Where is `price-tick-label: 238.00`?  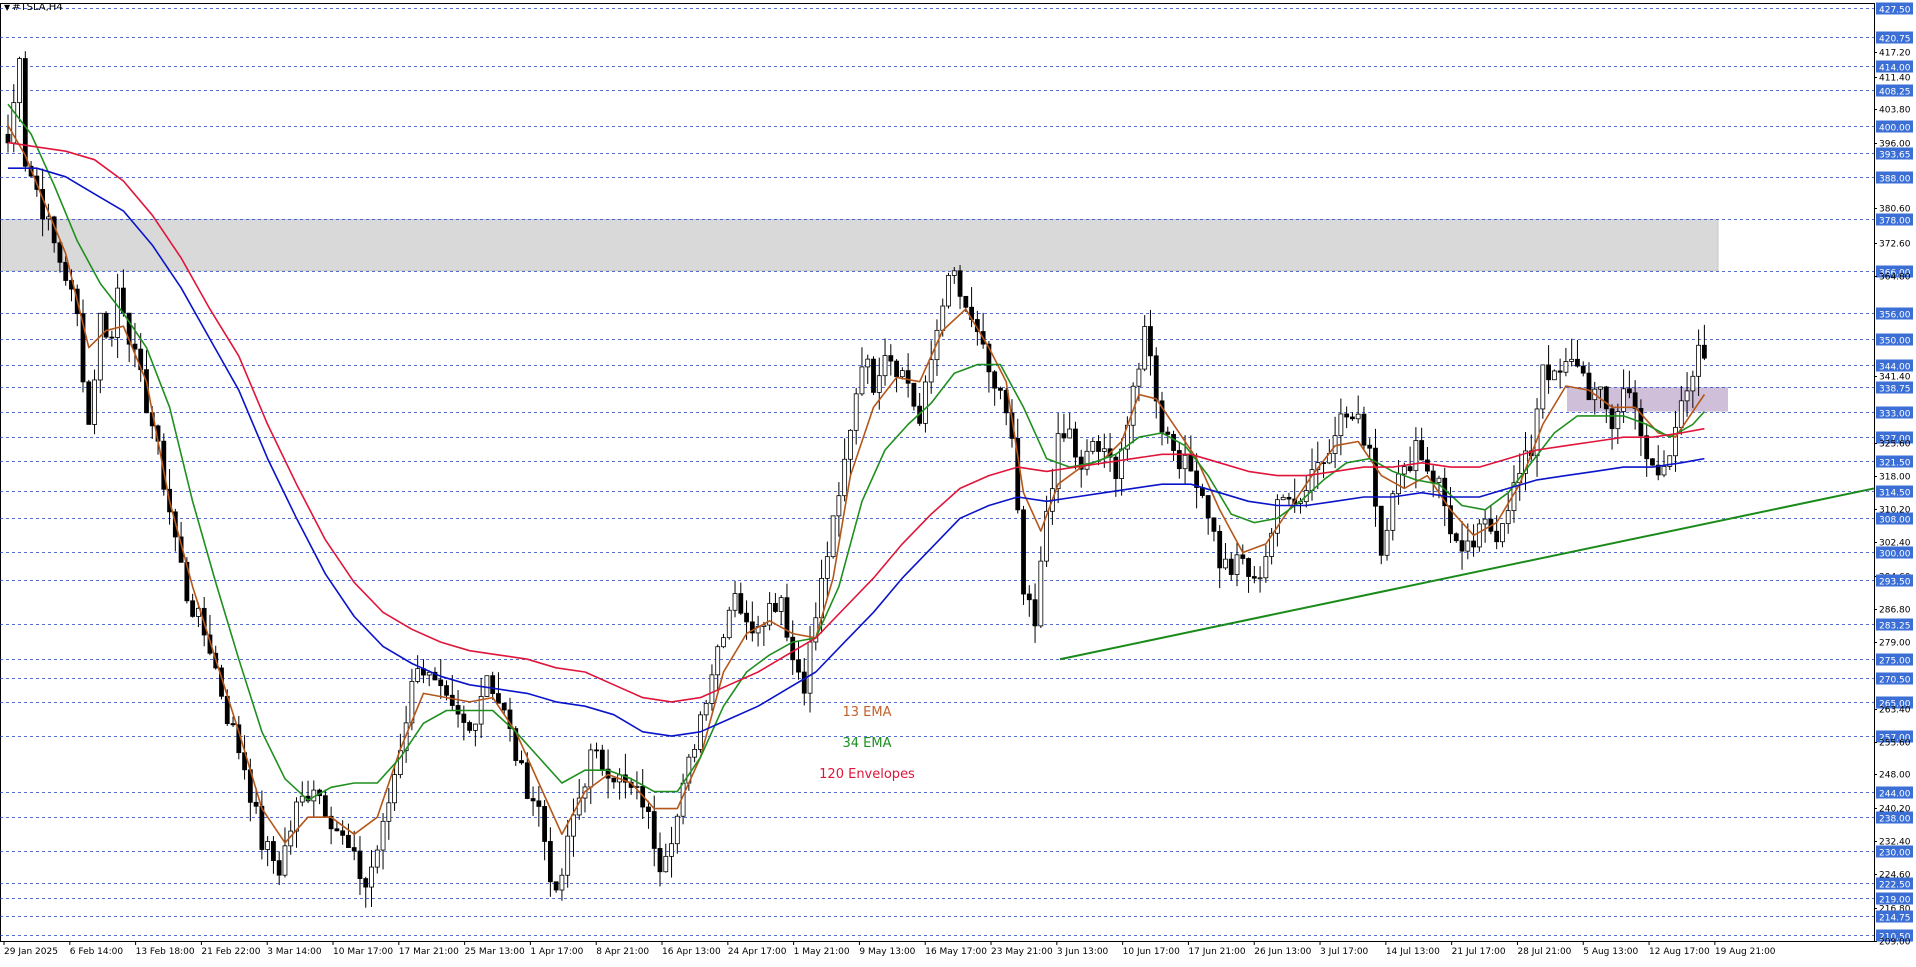
price-tick-label: 238.00 is located at coordinates (1895, 820).